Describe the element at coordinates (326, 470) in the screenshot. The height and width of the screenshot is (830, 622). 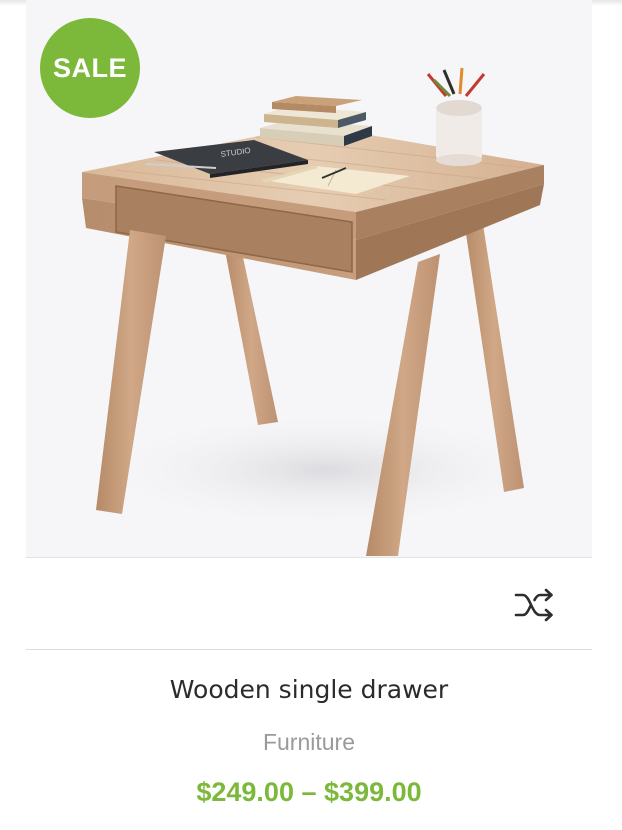
I see `floor-shadow` at that location.